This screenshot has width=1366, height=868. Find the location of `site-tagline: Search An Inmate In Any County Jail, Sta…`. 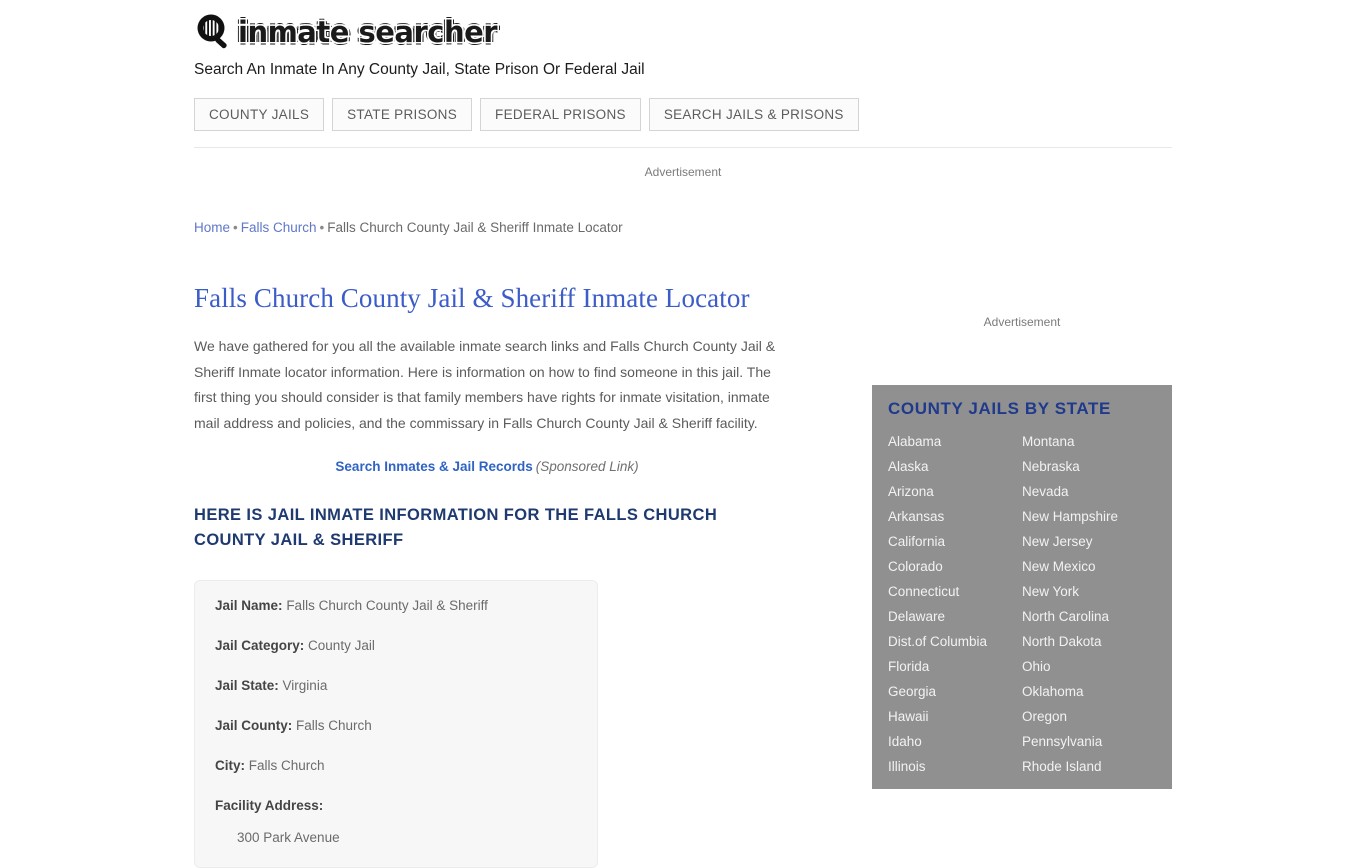

site-tagline: Search An Inmate In Any County Jail, Sta… is located at coordinates (419, 69).